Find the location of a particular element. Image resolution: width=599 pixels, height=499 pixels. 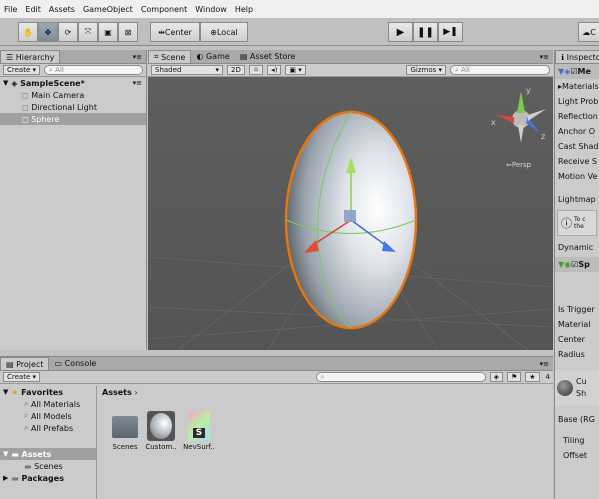

menu-component: Component is located at coordinates (164, 9).